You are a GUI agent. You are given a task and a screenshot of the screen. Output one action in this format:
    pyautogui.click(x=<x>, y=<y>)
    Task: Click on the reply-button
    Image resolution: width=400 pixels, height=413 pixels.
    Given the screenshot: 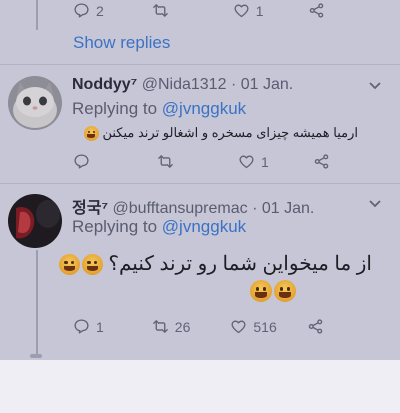 What is the action you would take?
    pyautogui.click(x=81, y=161)
    